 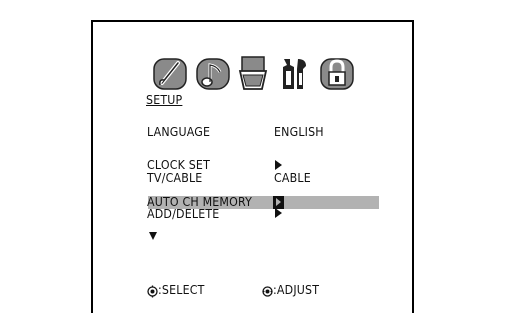 What do you see at coordinates (164, 100) in the screenshot?
I see `menu-title: SETUP` at bounding box center [164, 100].